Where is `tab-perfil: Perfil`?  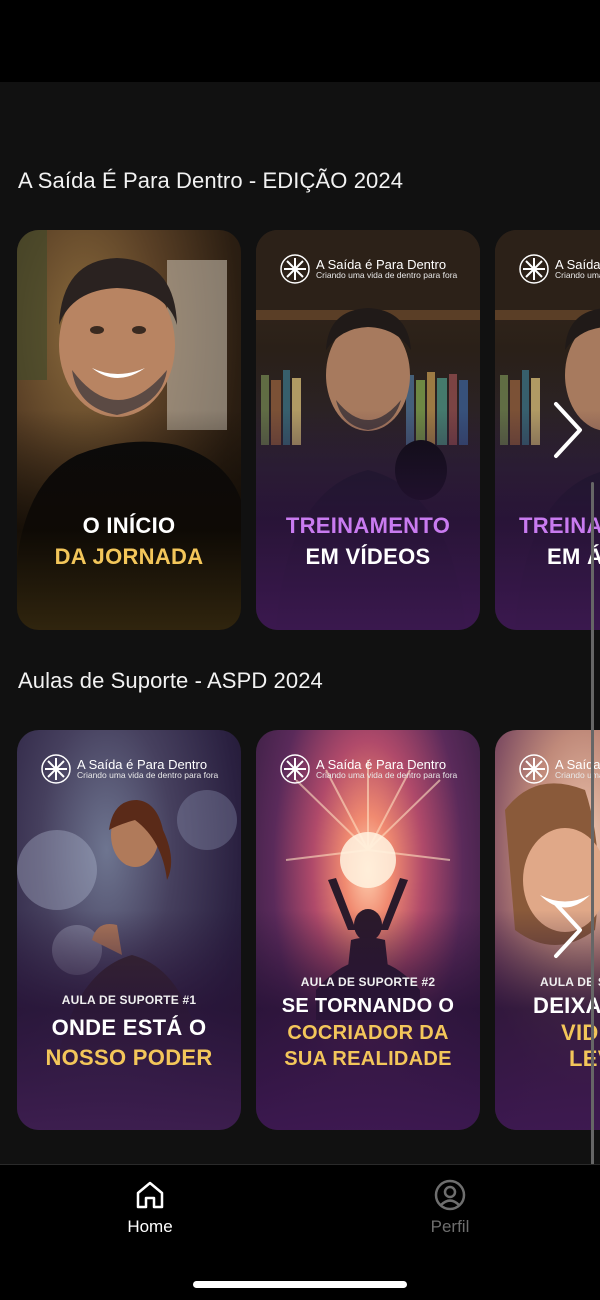 tab-perfil: Perfil is located at coordinates (450, 1208).